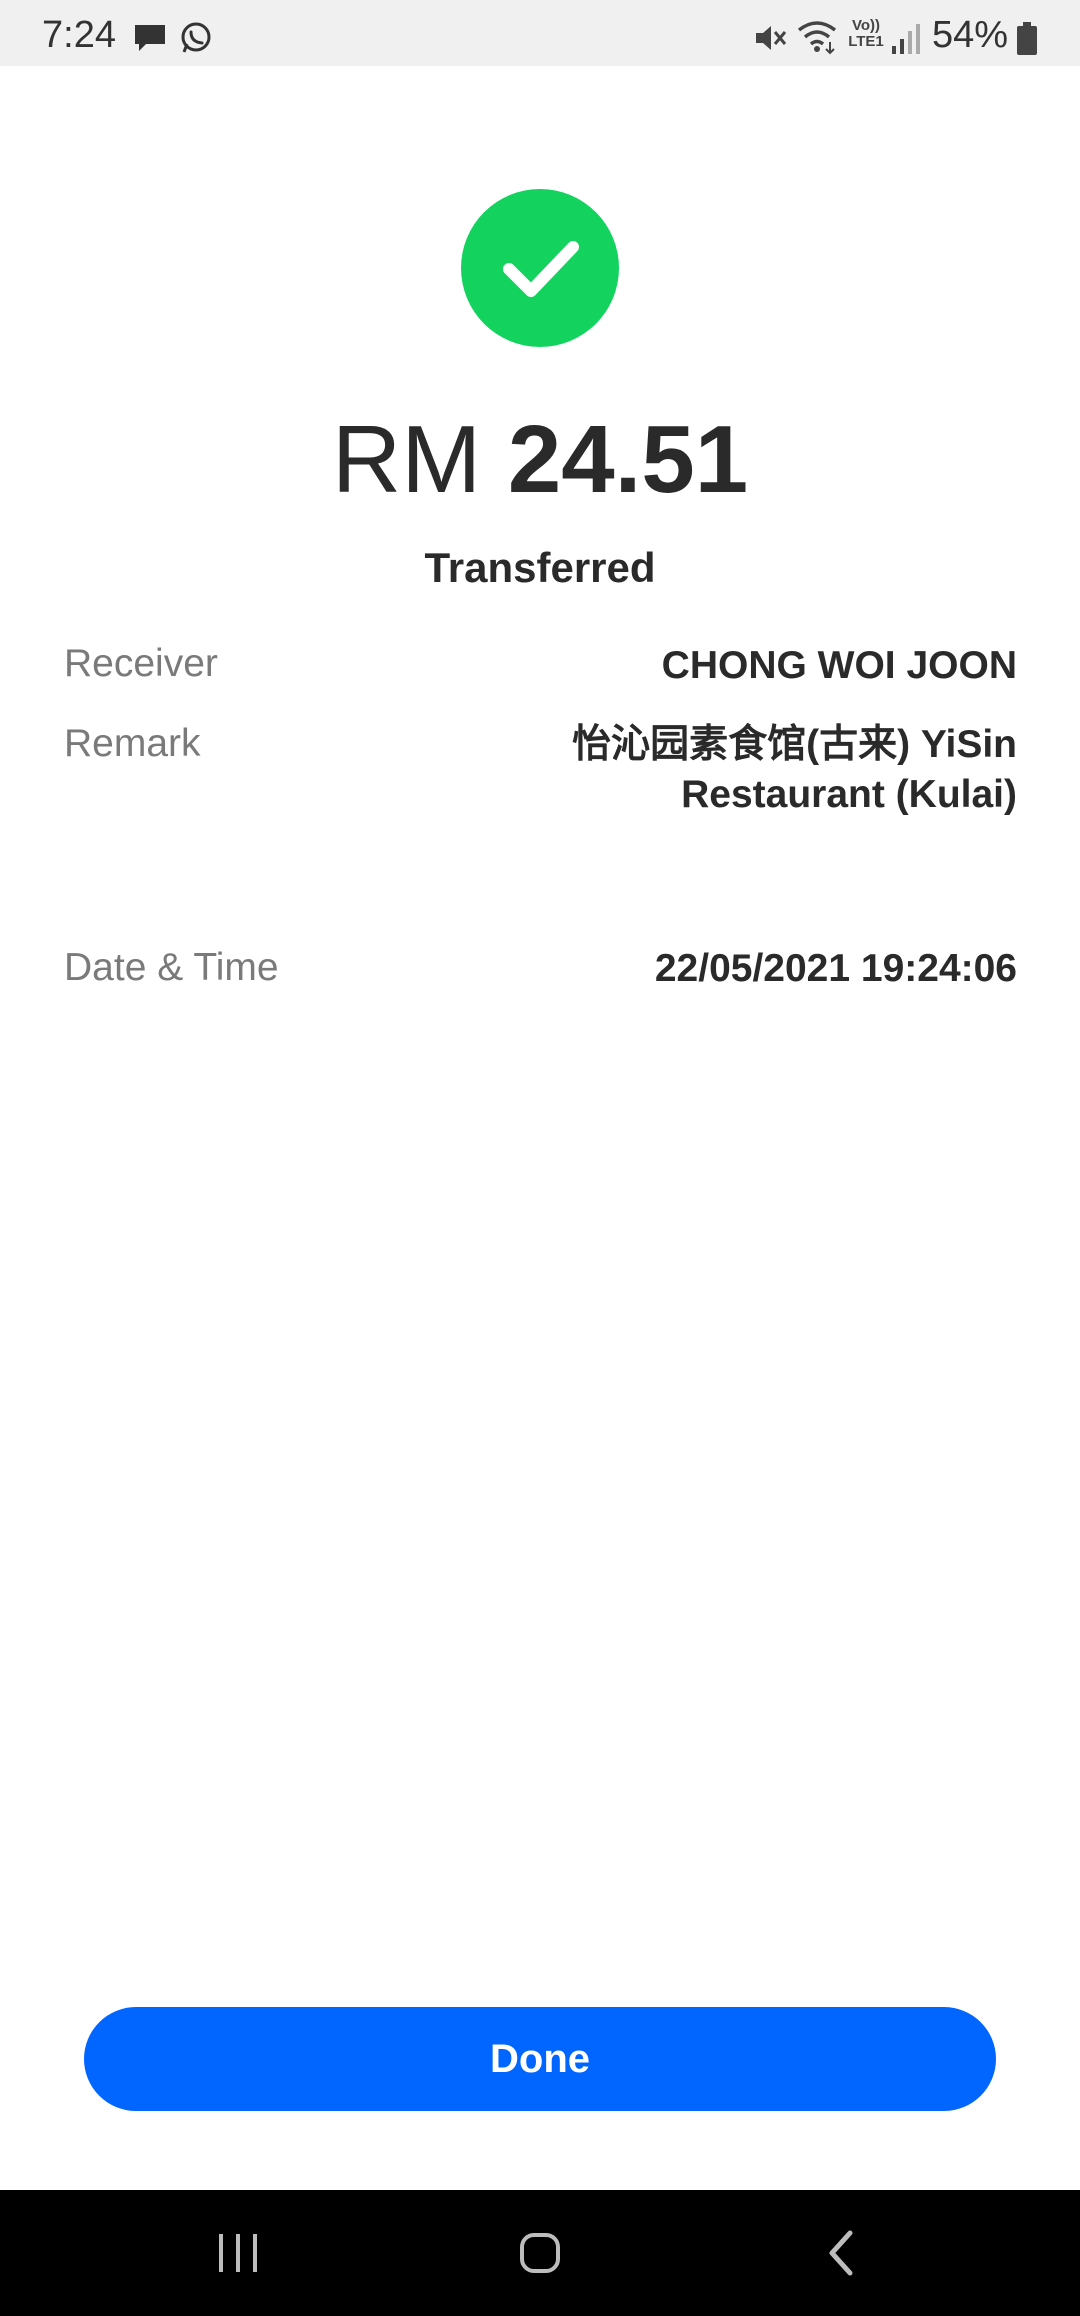 The height and width of the screenshot is (2316, 1080). Describe the element at coordinates (628, 459) in the screenshot. I see `amount-value: 24.51` at that location.